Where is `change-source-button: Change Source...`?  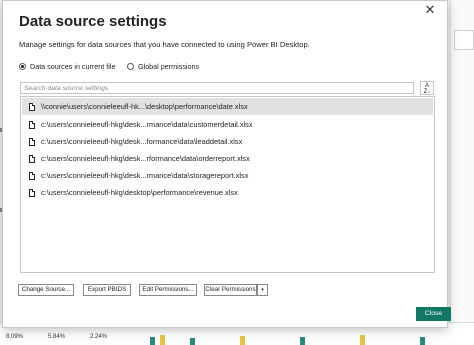
change-source-button: Change Source... is located at coordinates (46, 290).